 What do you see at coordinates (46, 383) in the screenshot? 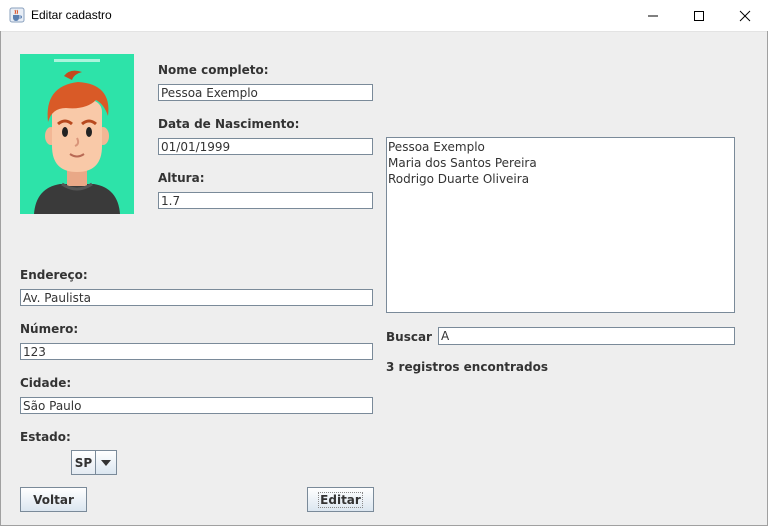
I see `cidade-label: Cidade:` at bounding box center [46, 383].